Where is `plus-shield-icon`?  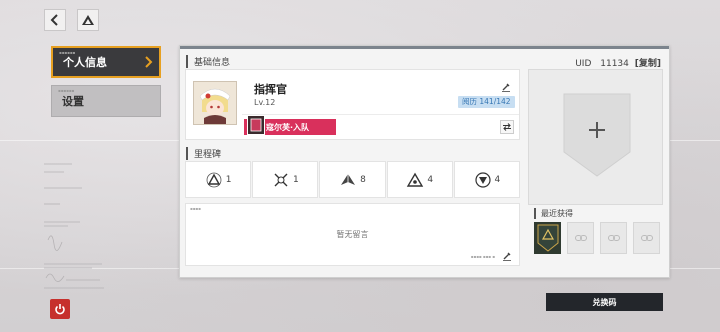 plus-shield-icon is located at coordinates (597, 135).